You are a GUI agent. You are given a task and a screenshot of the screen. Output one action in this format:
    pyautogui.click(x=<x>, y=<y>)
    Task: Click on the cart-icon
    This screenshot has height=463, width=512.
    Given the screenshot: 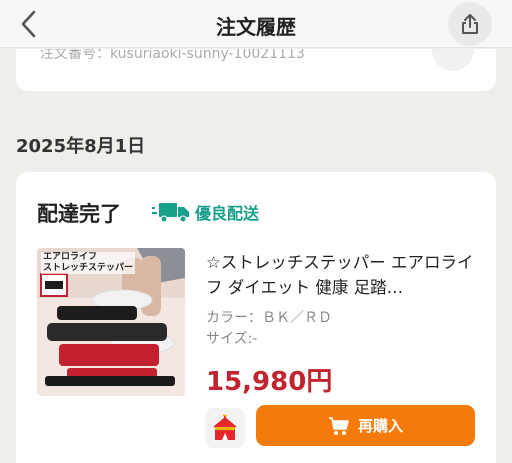 What is the action you would take?
    pyautogui.click(x=338, y=425)
    